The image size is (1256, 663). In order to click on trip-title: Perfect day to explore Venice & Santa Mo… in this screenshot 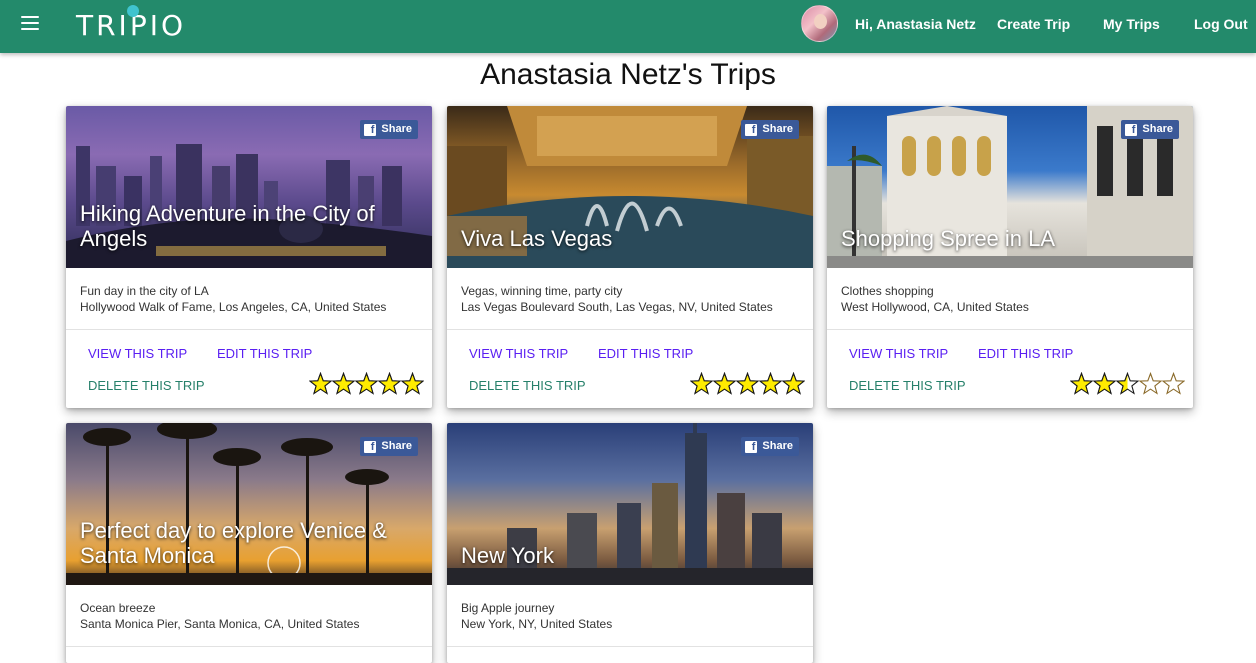, I will do `click(233, 543)`.